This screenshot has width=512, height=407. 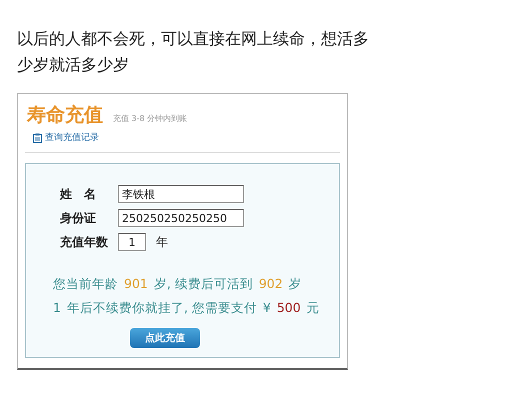 What do you see at coordinates (181, 218) in the screenshot?
I see `input-field: 250250250250250` at bounding box center [181, 218].